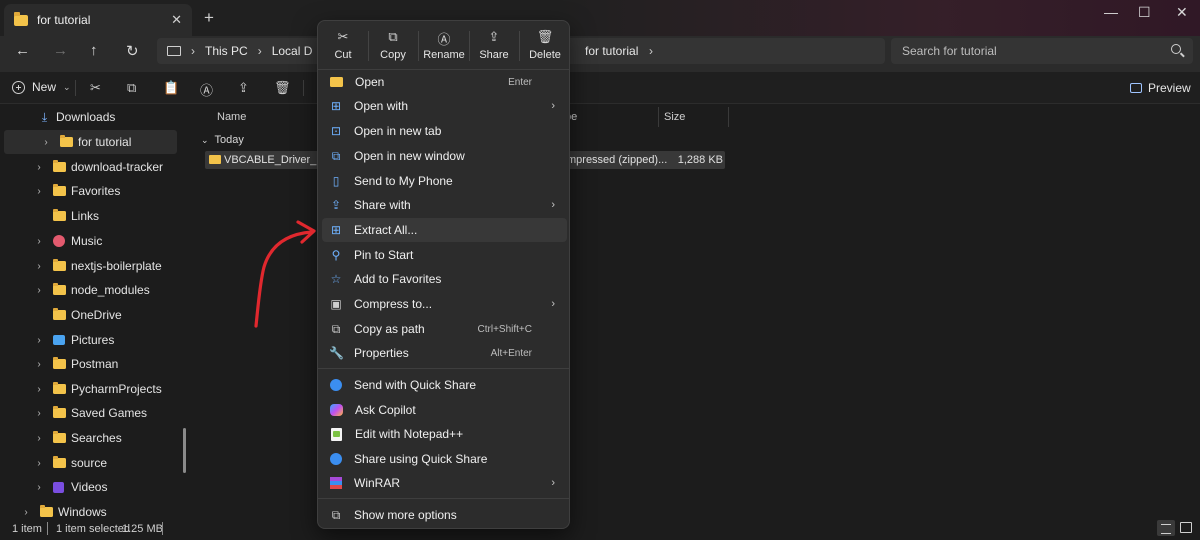  What do you see at coordinates (444, 131) in the screenshot?
I see `menu-item-open-new-tab: ⊡ Open in new tab` at bounding box center [444, 131].